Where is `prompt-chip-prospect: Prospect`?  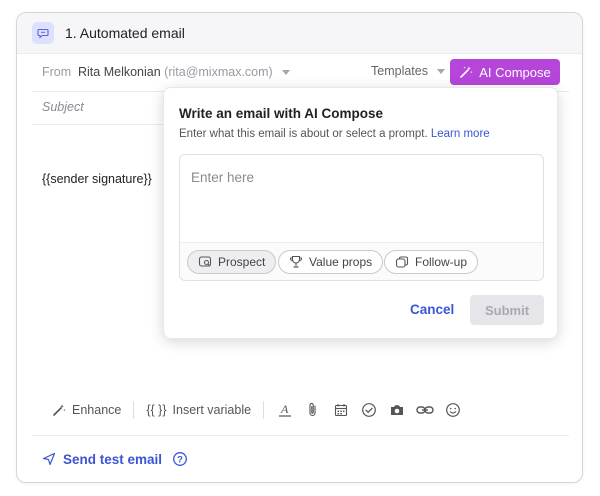 prompt-chip-prospect: Prospect is located at coordinates (232, 262).